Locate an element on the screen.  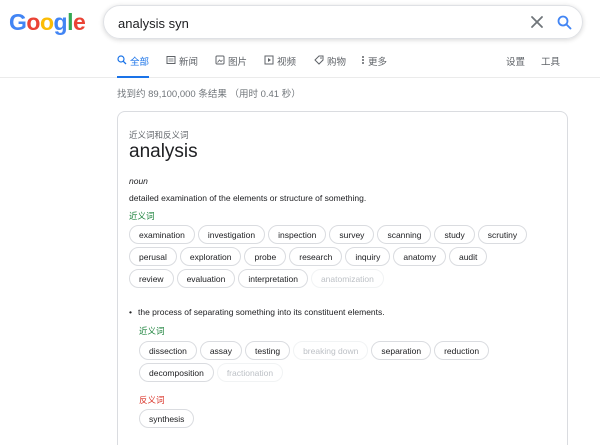
search-tabs: 全部 新闻 图片 视频 购物 更多 设置 工具 is located at coordinates (300, 64).